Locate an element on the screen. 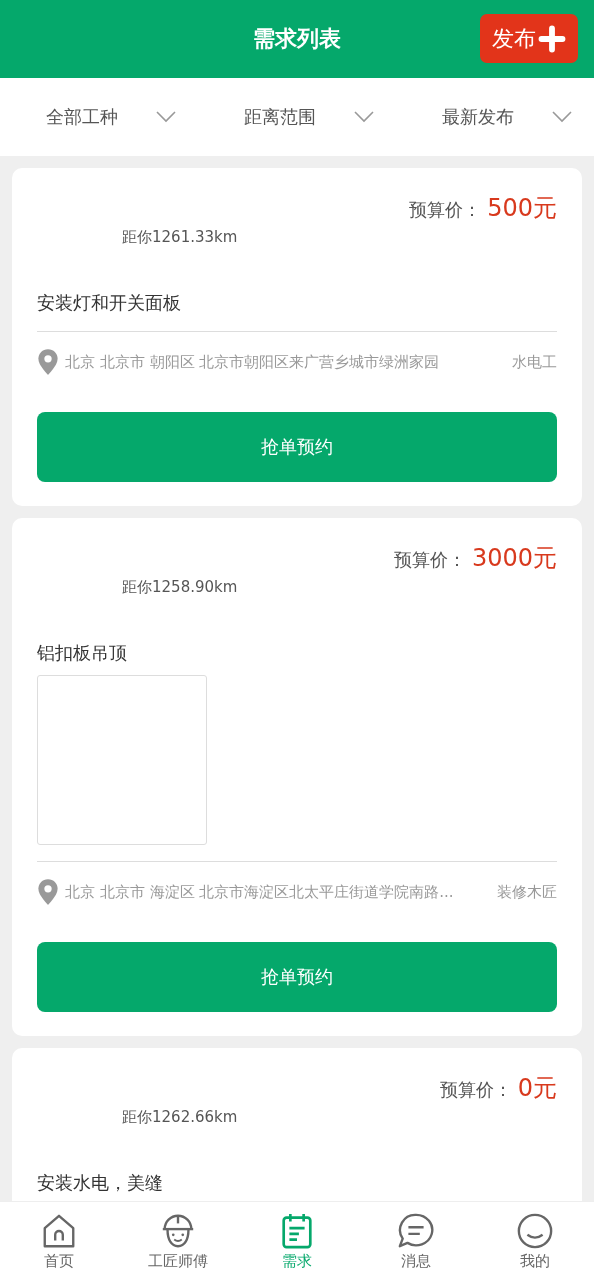 This screenshot has height=1280, width=594. distance-text: 距你1258.90km is located at coordinates (180, 587).